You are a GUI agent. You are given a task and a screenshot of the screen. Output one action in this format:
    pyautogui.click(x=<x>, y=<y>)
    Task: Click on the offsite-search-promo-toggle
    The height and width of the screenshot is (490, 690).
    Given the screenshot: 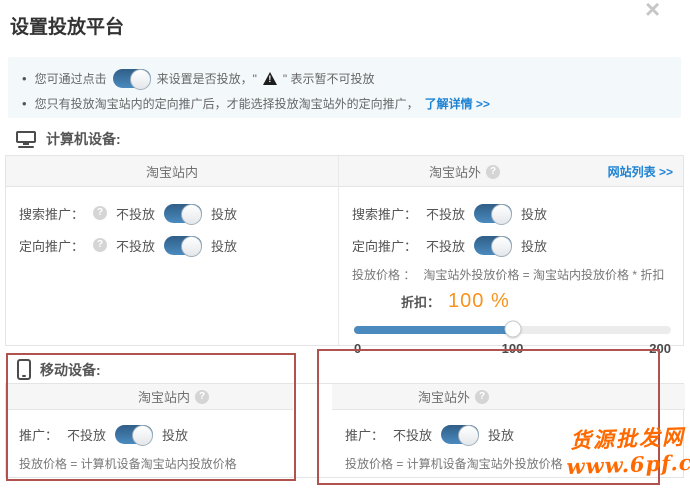 What is the action you would take?
    pyautogui.click(x=493, y=214)
    